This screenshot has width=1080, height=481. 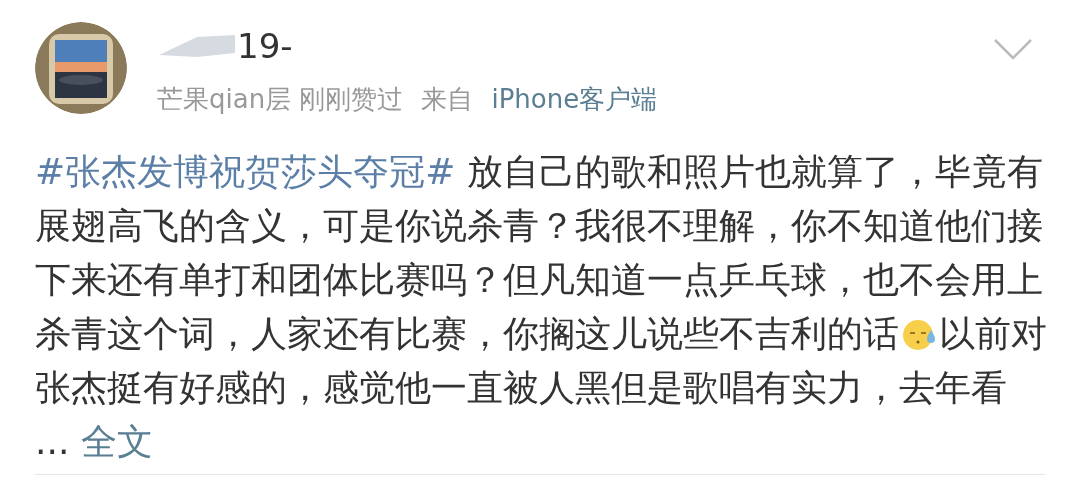 I want to click on meta-text: 芒果qian层 刚刚赞过, so click(x=280, y=99).